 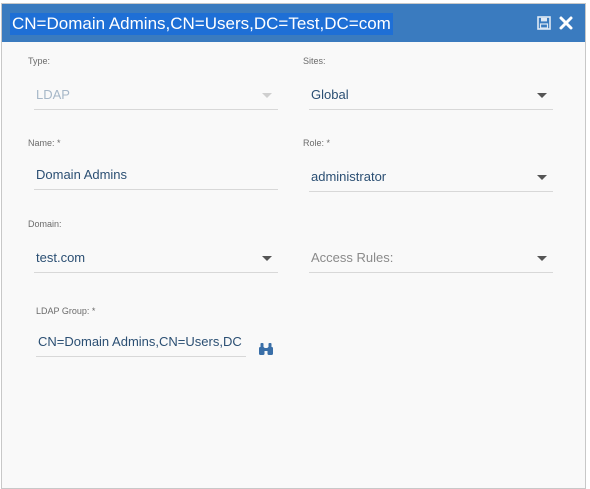 I want to click on sites-select: Global, so click(x=431, y=96).